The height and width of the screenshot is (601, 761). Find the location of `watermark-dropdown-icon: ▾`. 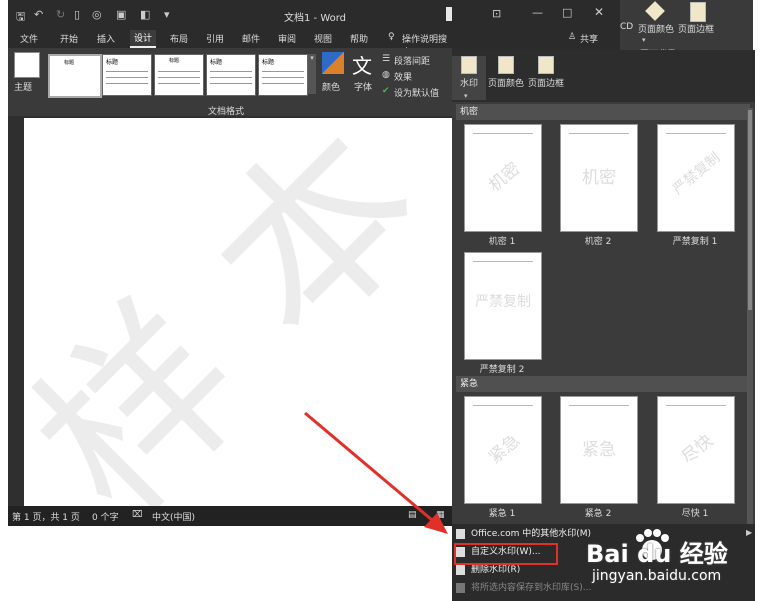

watermark-dropdown-icon: ▾ is located at coordinates (466, 96).